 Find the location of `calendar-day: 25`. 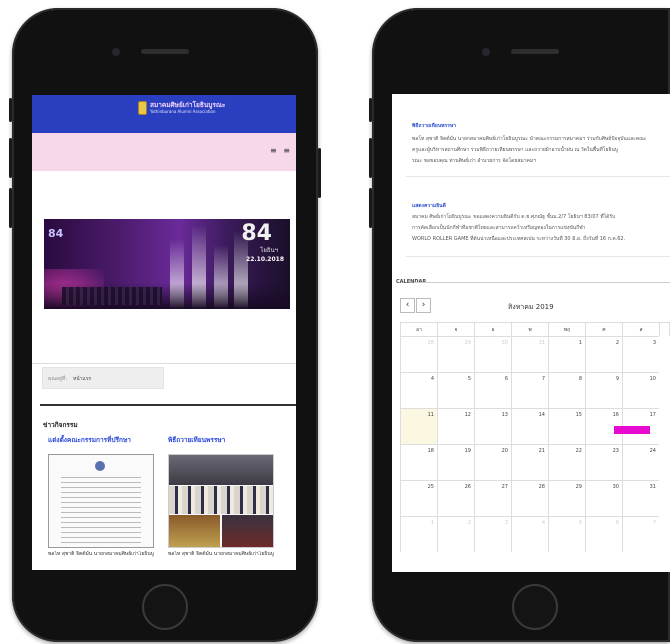

calendar-day: 25 is located at coordinates (418, 498).